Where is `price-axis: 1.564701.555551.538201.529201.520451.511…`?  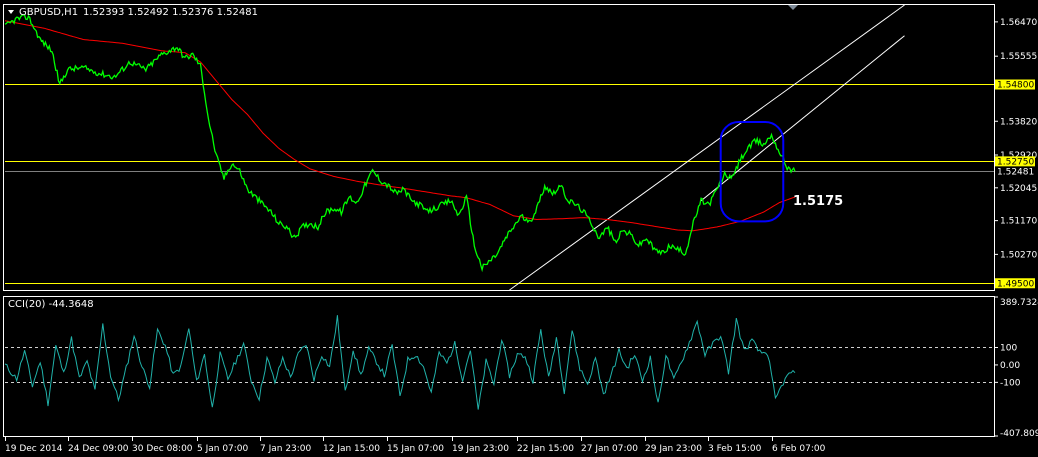
price-axis: 1.564701.555551.538201.529201.520451.511… is located at coordinates (1015, 153).